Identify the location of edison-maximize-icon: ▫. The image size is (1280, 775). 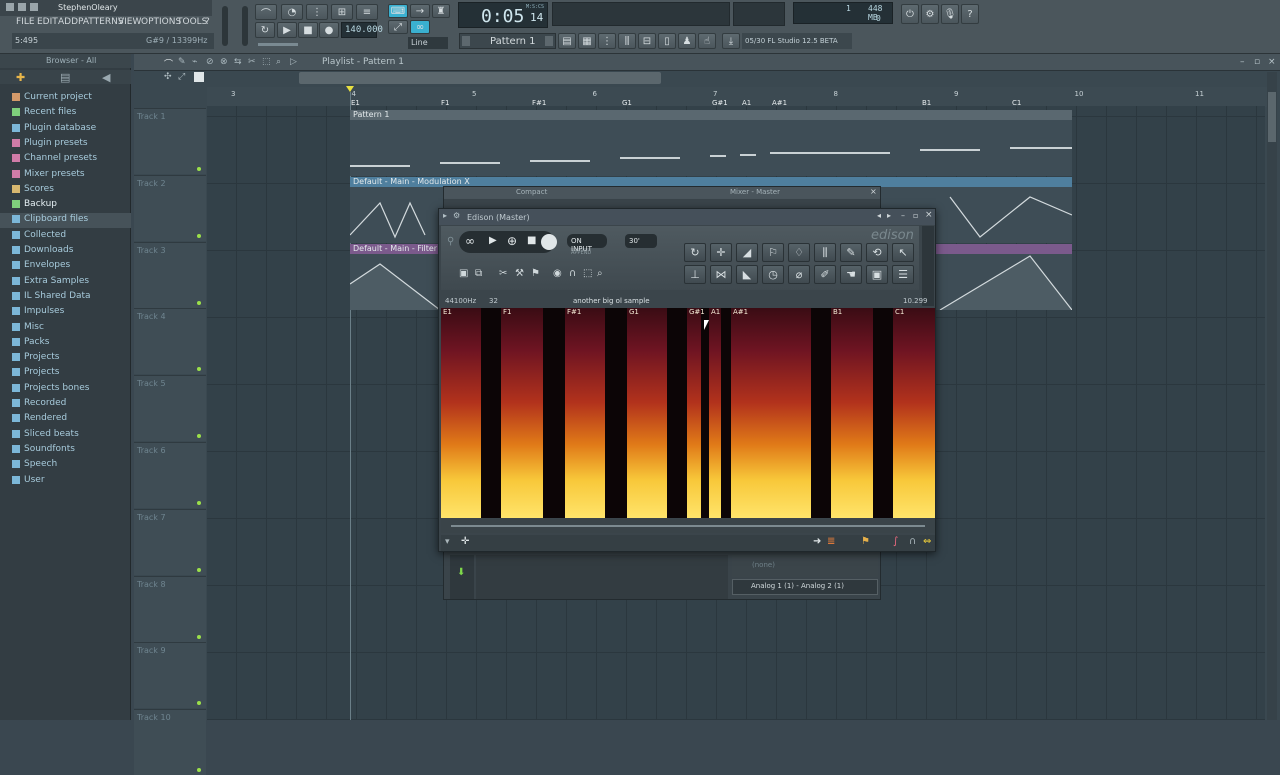
(915, 215).